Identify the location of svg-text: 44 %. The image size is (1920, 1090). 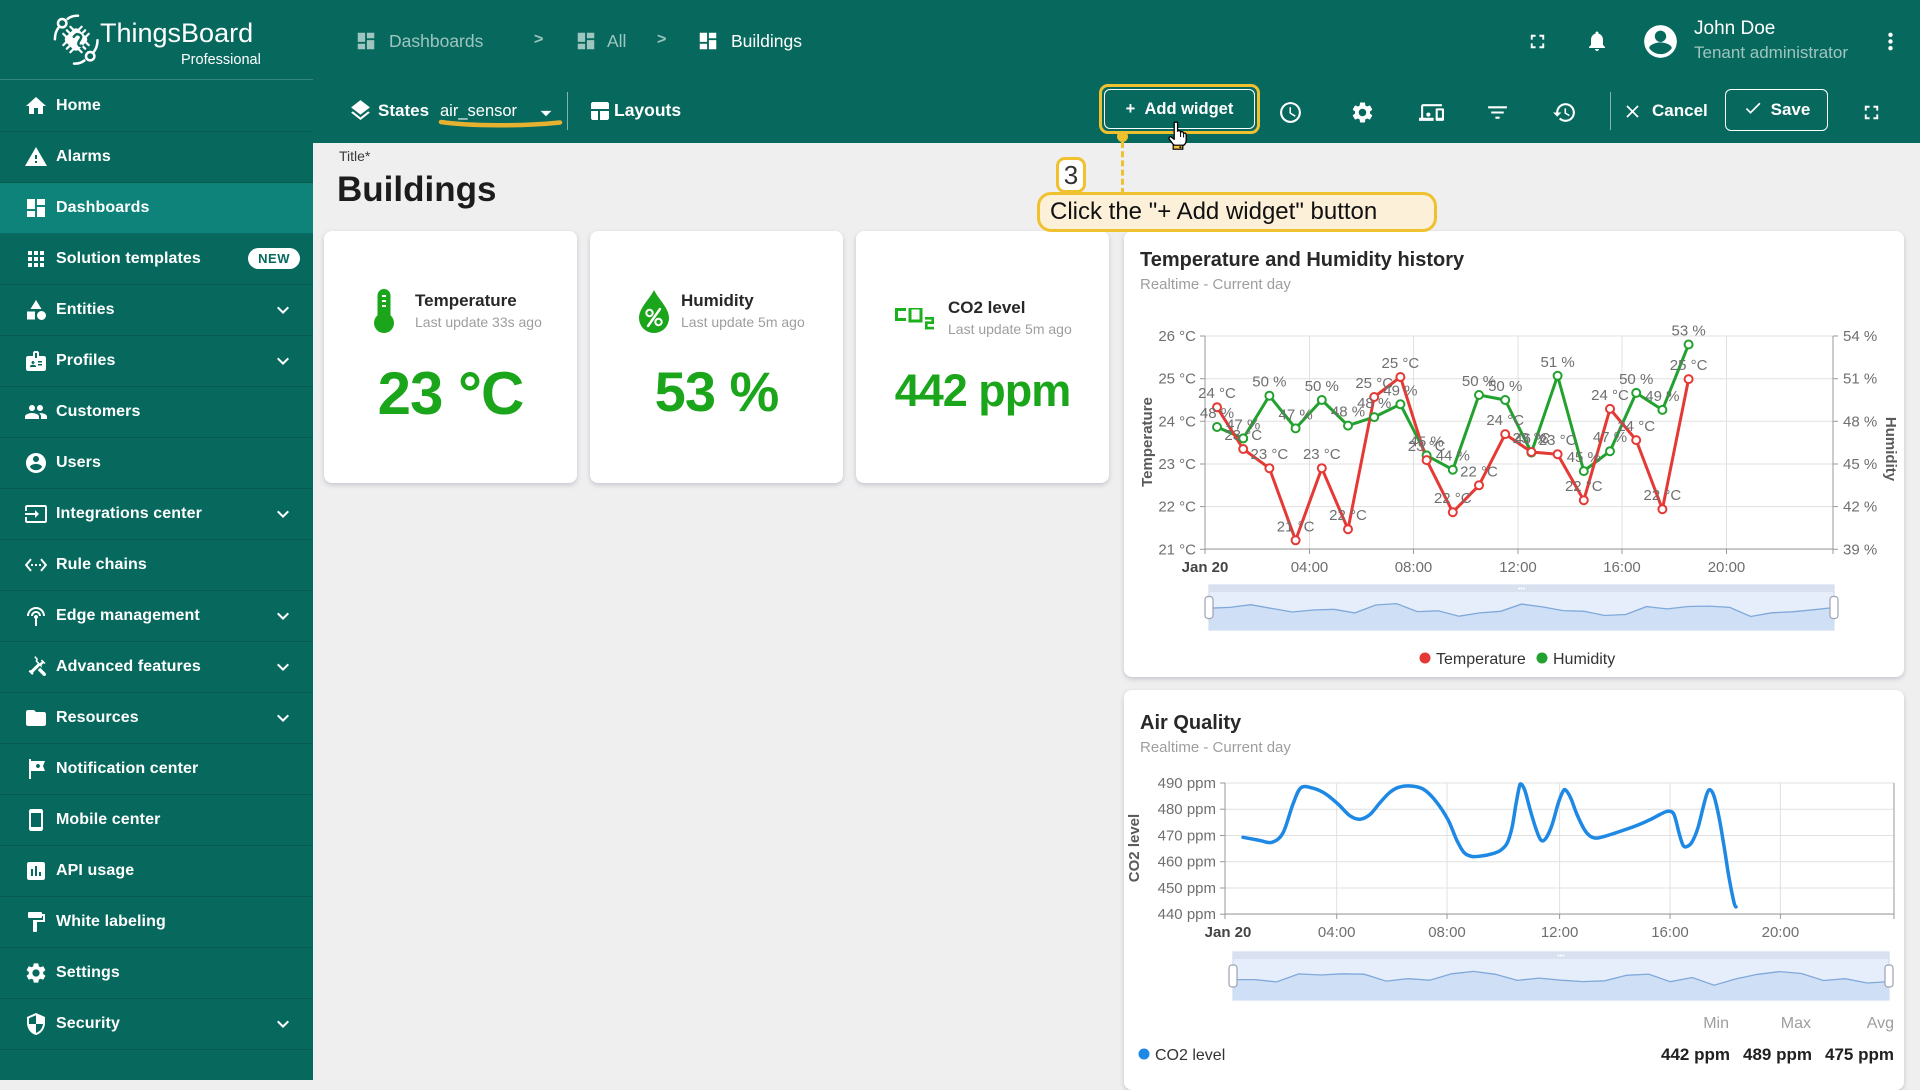
(1453, 456).